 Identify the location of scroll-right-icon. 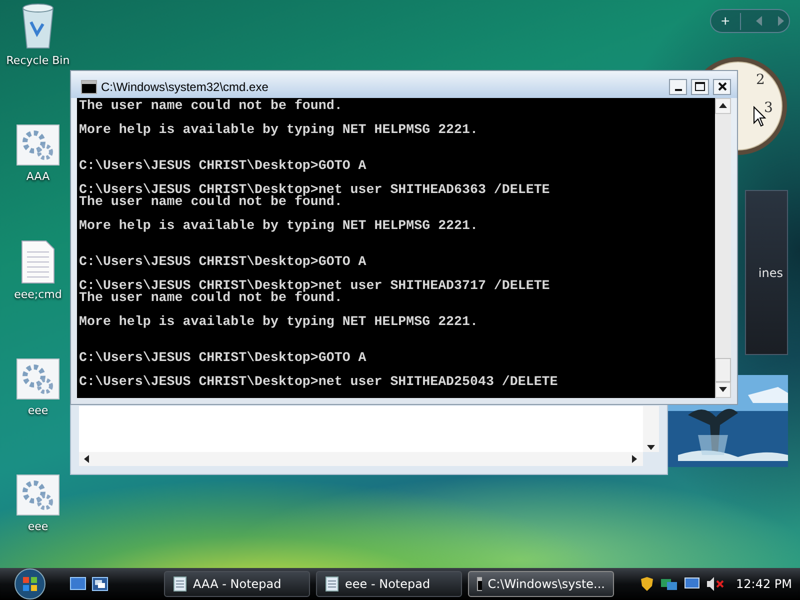
(635, 459).